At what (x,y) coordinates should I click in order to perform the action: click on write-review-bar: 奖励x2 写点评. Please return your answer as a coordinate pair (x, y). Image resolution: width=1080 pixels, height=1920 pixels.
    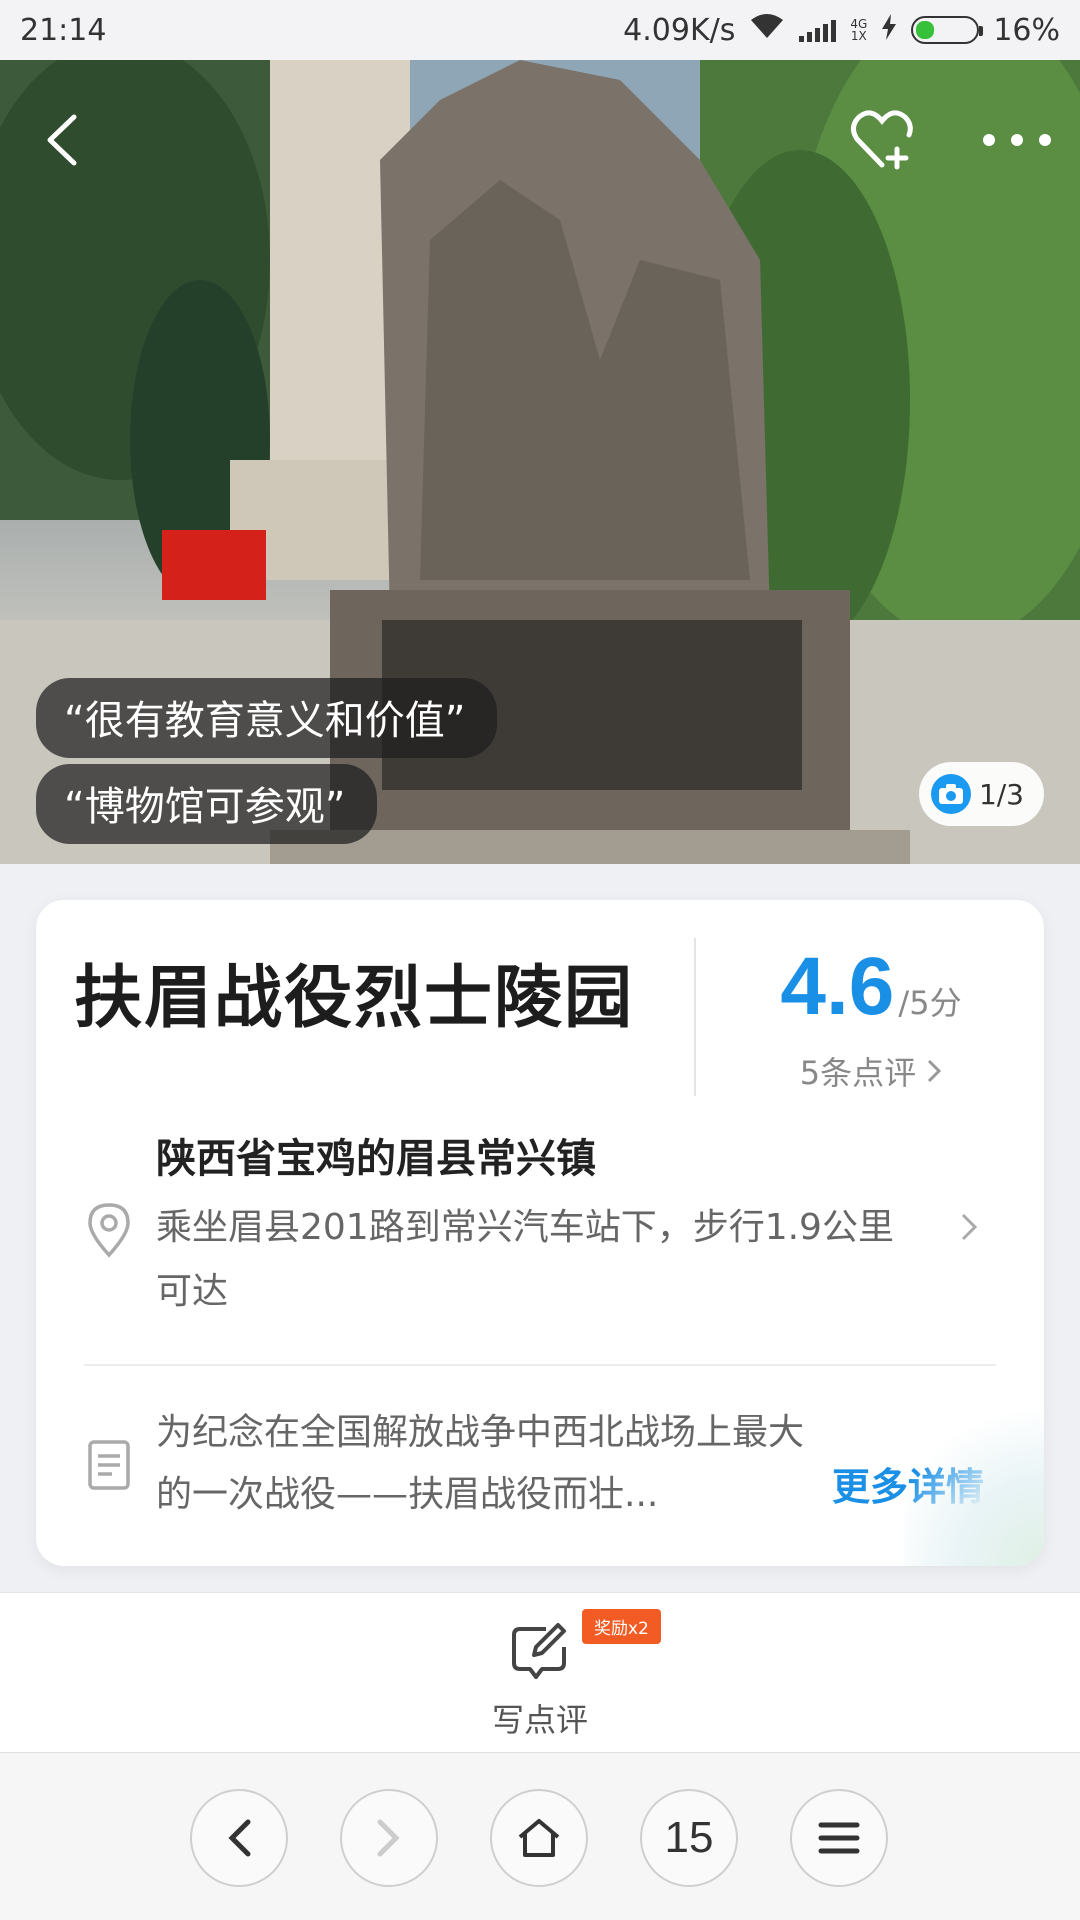
    Looking at the image, I should click on (540, 1672).